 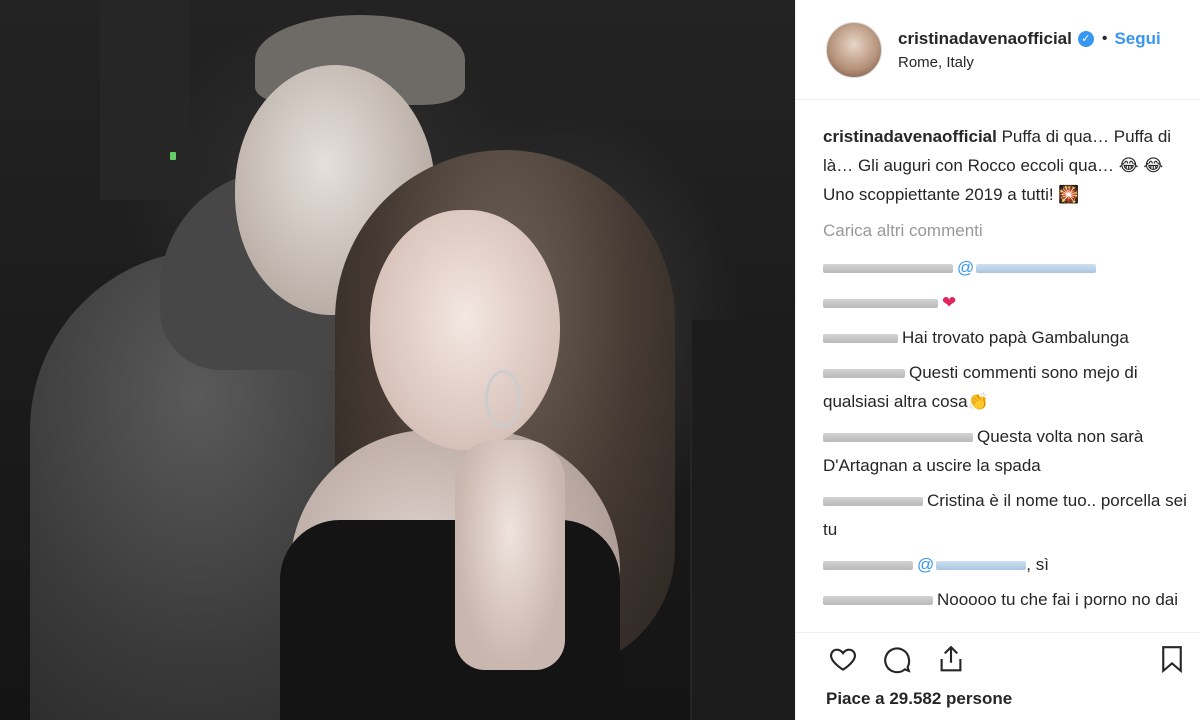 What do you see at coordinates (1005, 515) in the screenshot?
I see `comment-item: Cristina è il nome tuo.. porcella sei tu` at bounding box center [1005, 515].